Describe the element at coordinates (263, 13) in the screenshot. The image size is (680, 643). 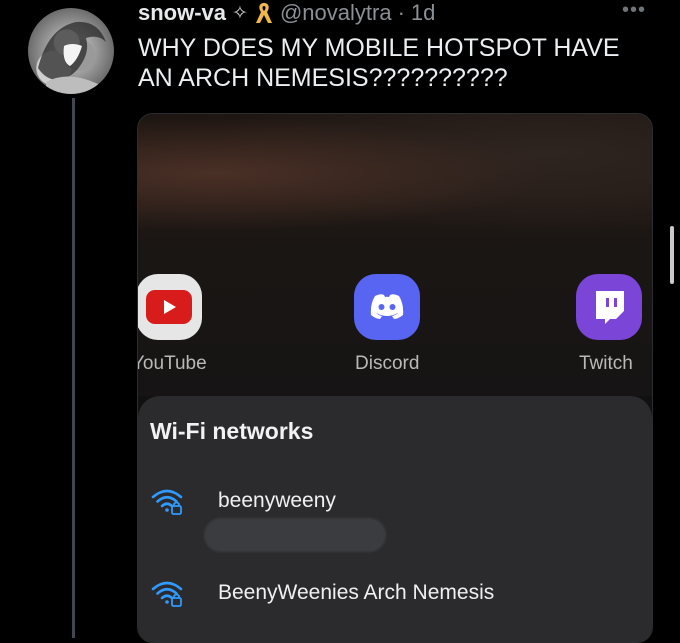
I see `awareness-ribbon-icon` at that location.